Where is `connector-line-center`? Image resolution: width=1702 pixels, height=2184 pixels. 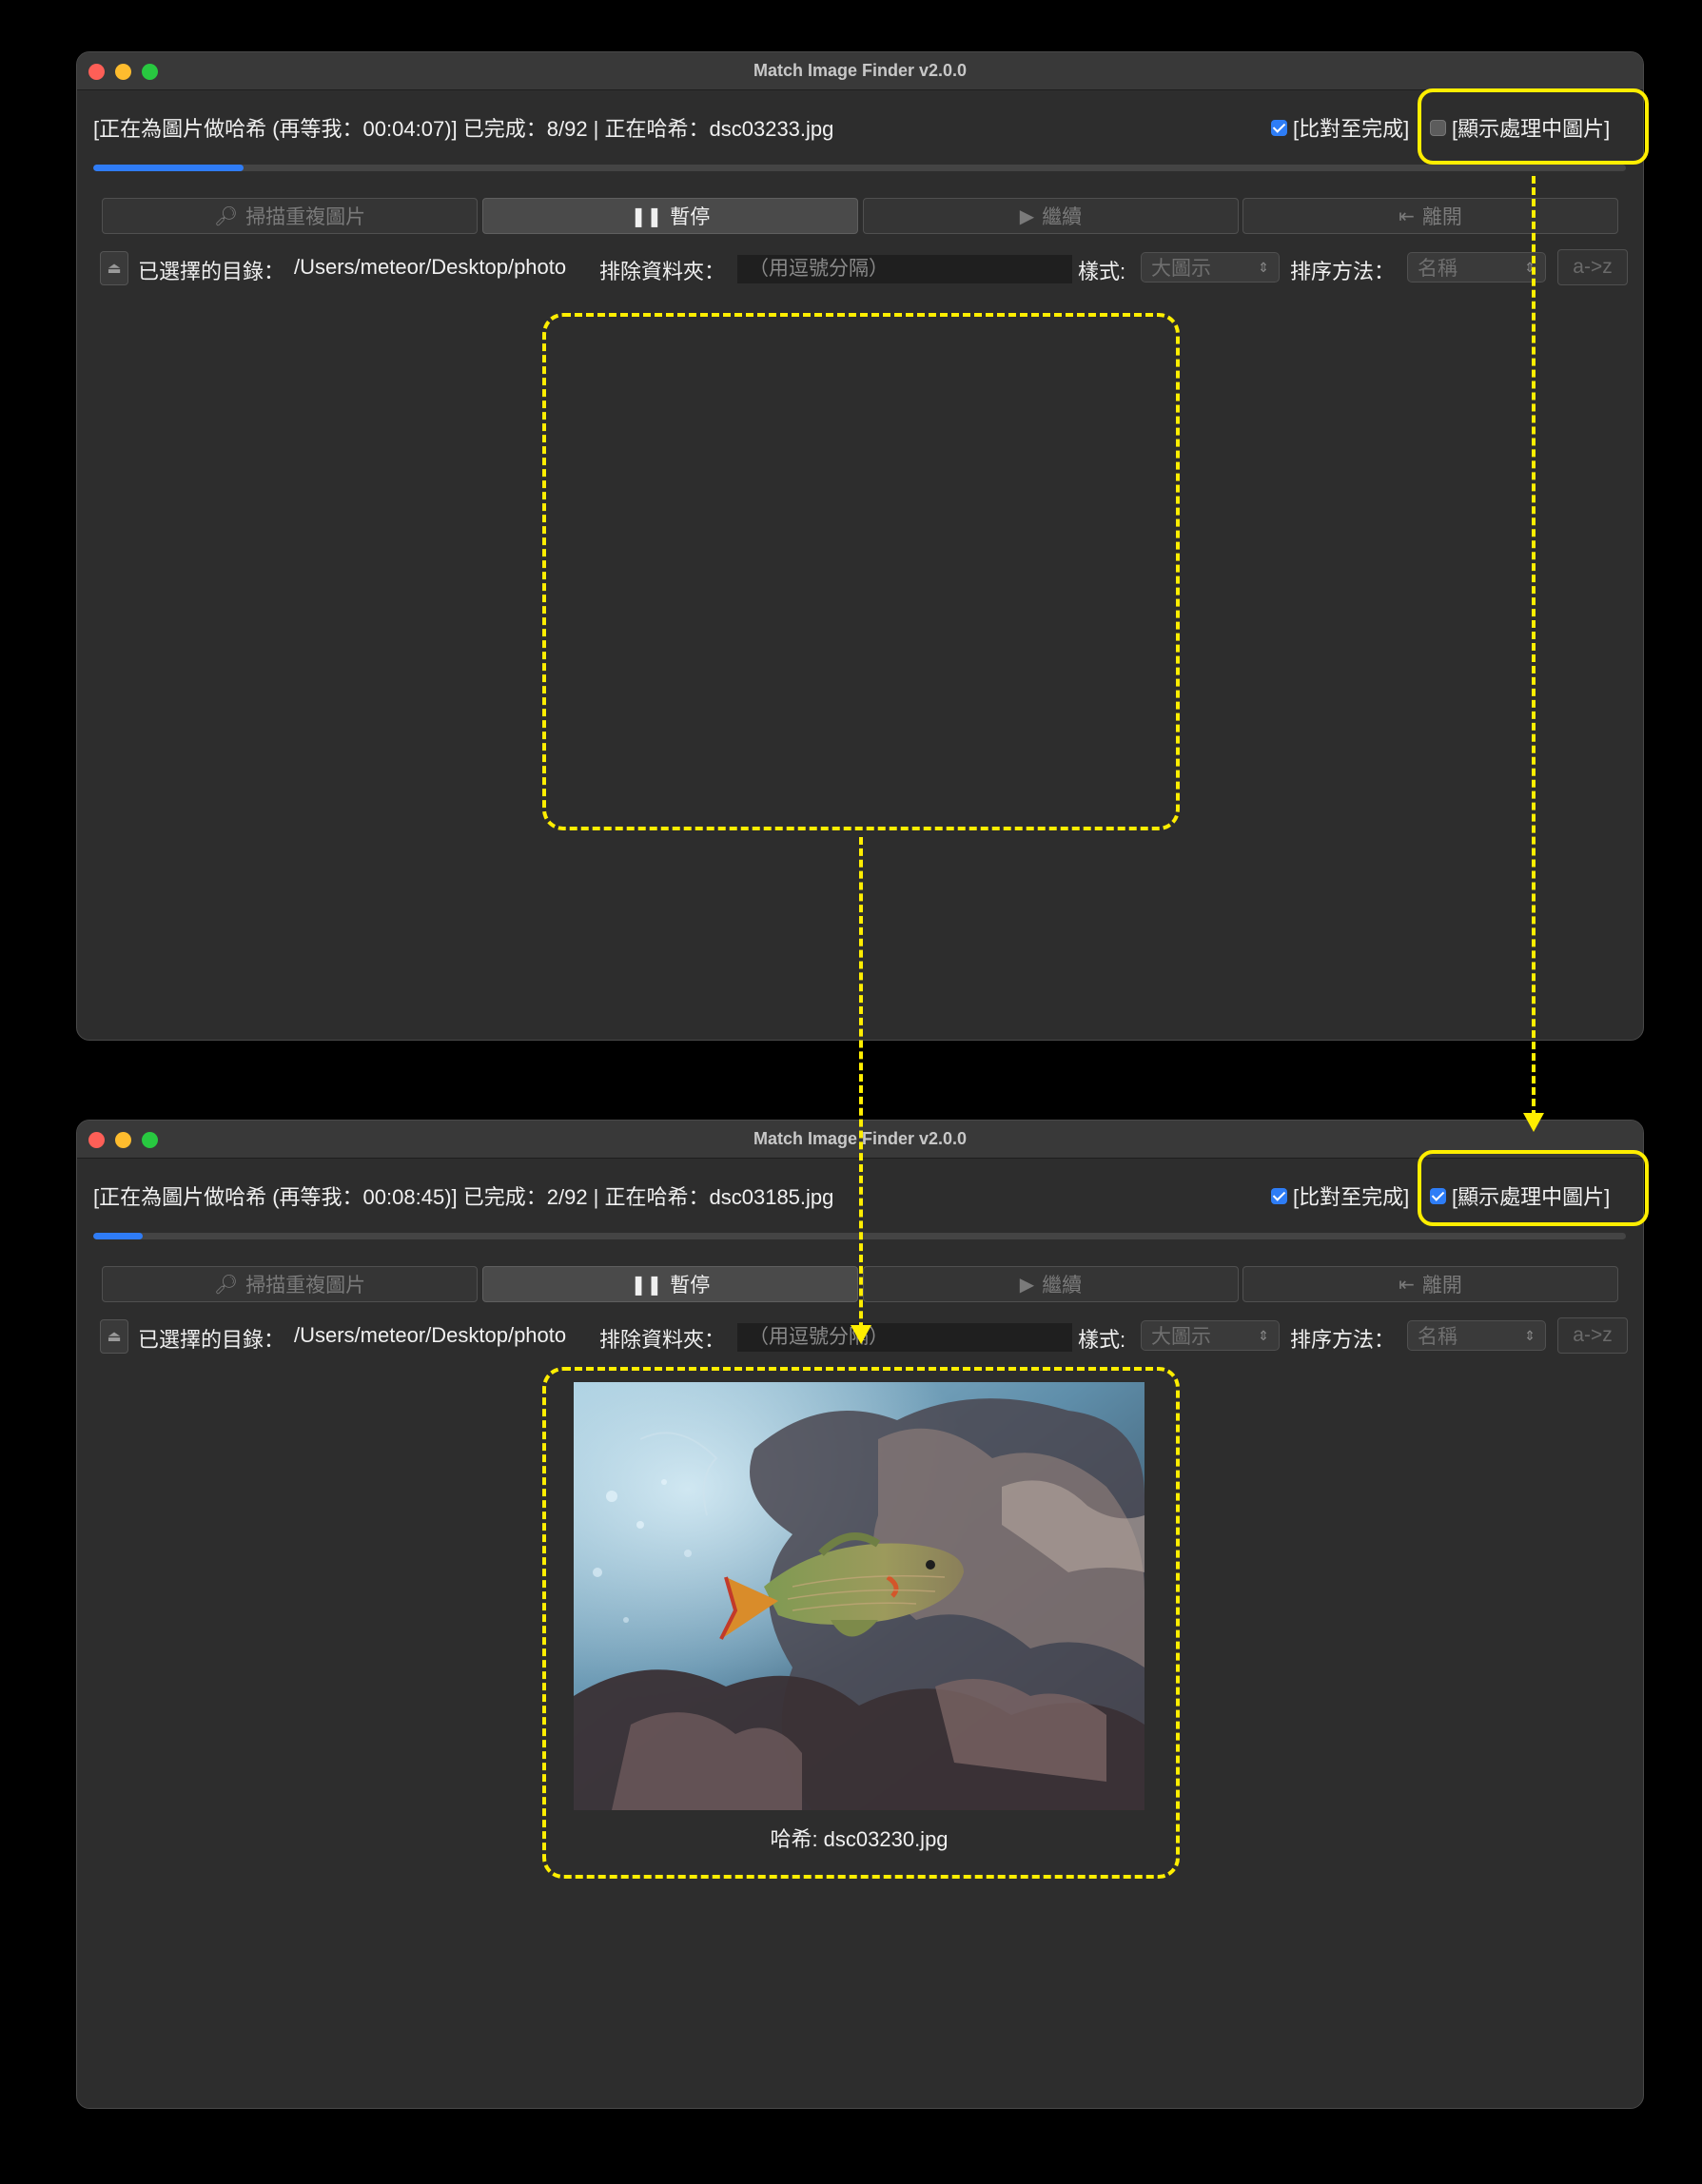 connector-line-center is located at coordinates (861, 1089).